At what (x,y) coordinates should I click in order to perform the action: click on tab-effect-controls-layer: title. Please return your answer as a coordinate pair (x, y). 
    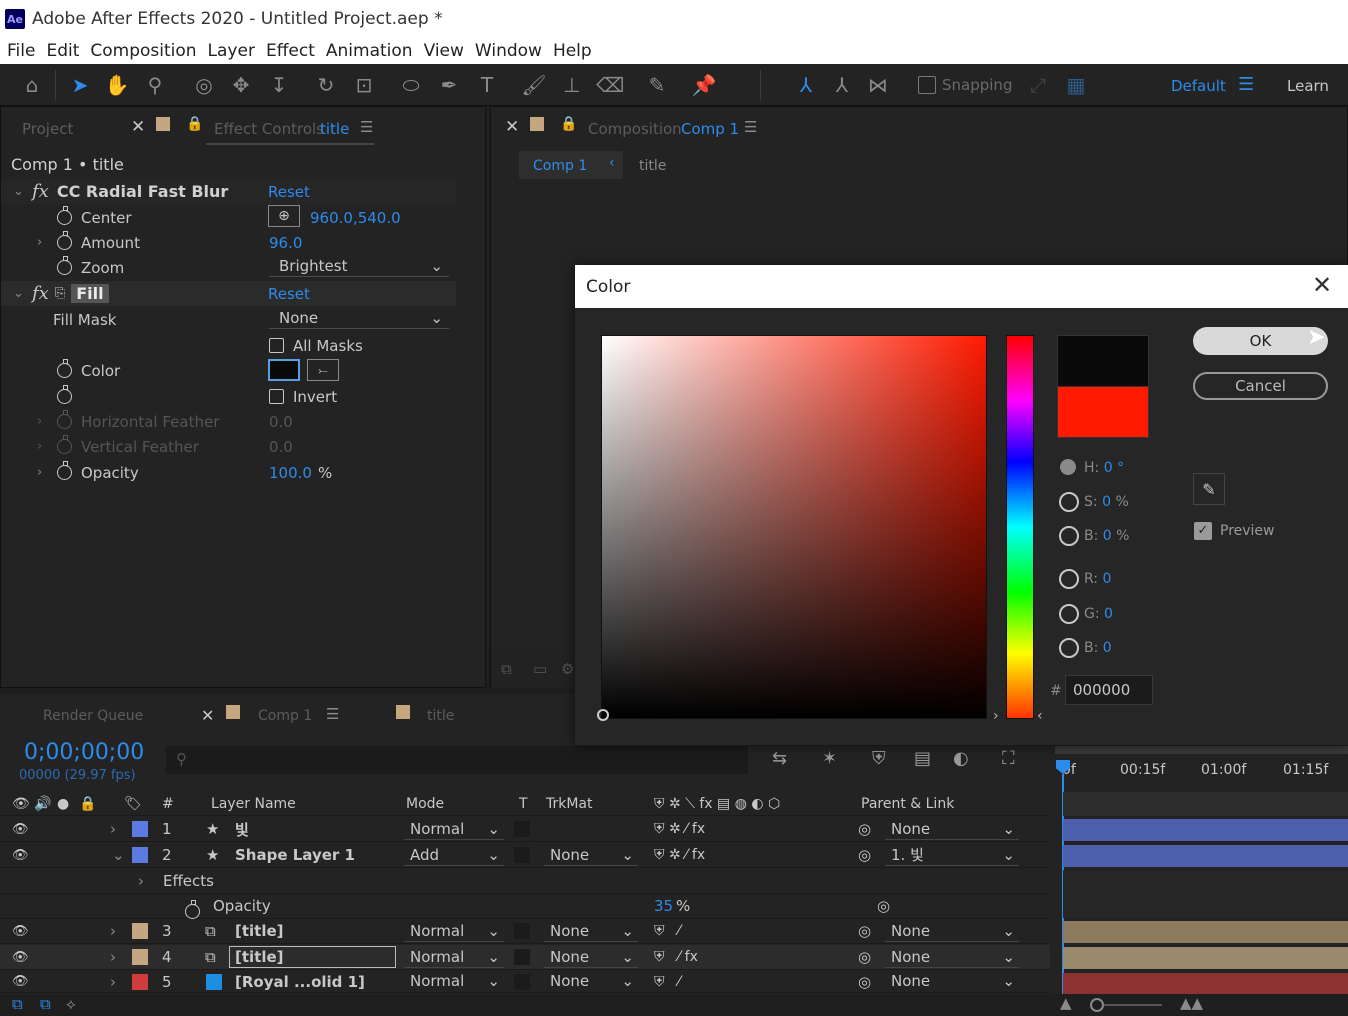
    Looking at the image, I should click on (334, 129).